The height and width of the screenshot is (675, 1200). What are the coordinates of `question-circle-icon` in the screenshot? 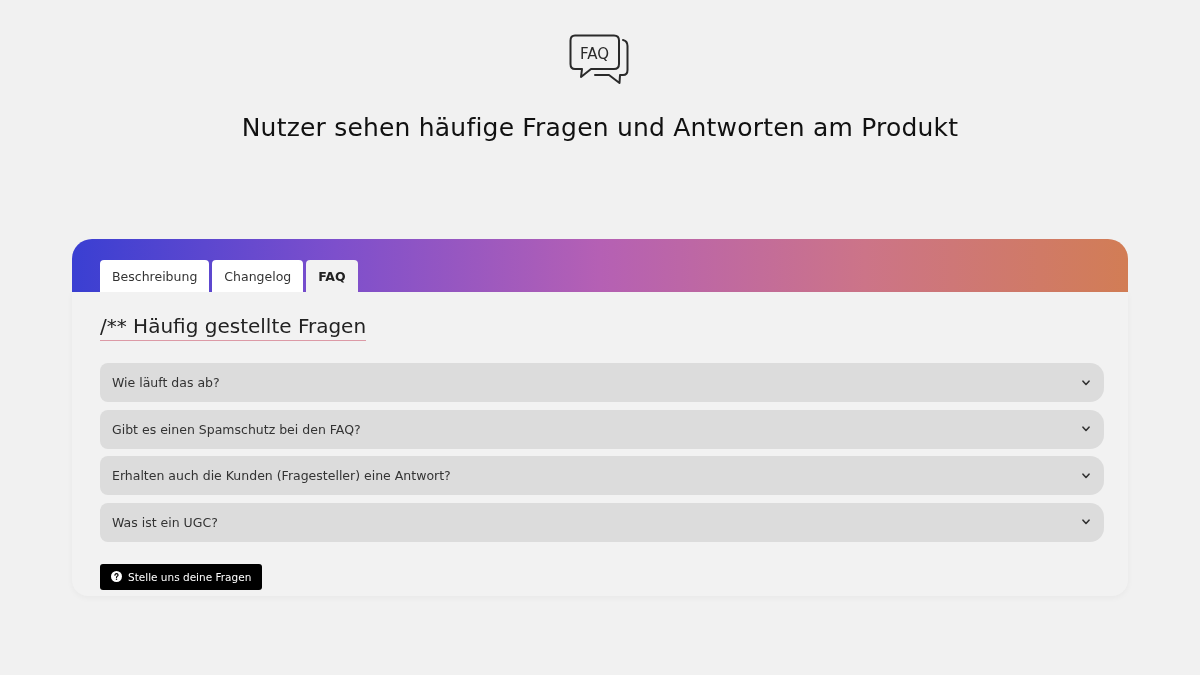 It's located at (116, 576).